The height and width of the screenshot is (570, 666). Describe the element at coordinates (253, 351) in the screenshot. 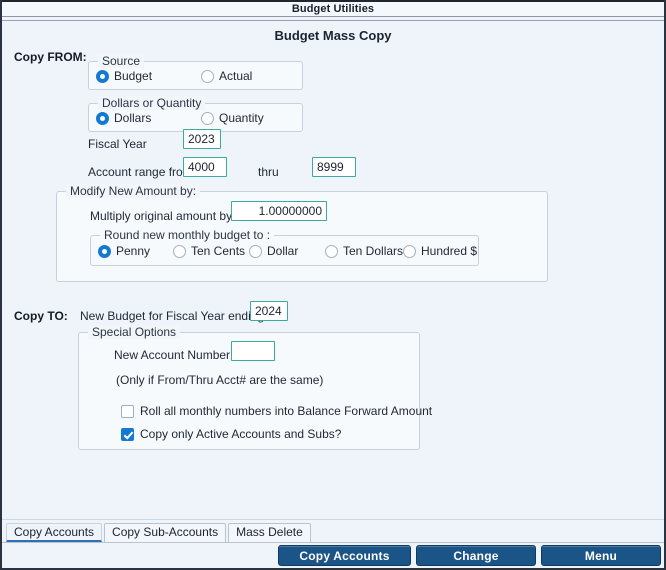

I see `new-account-number-input` at that location.